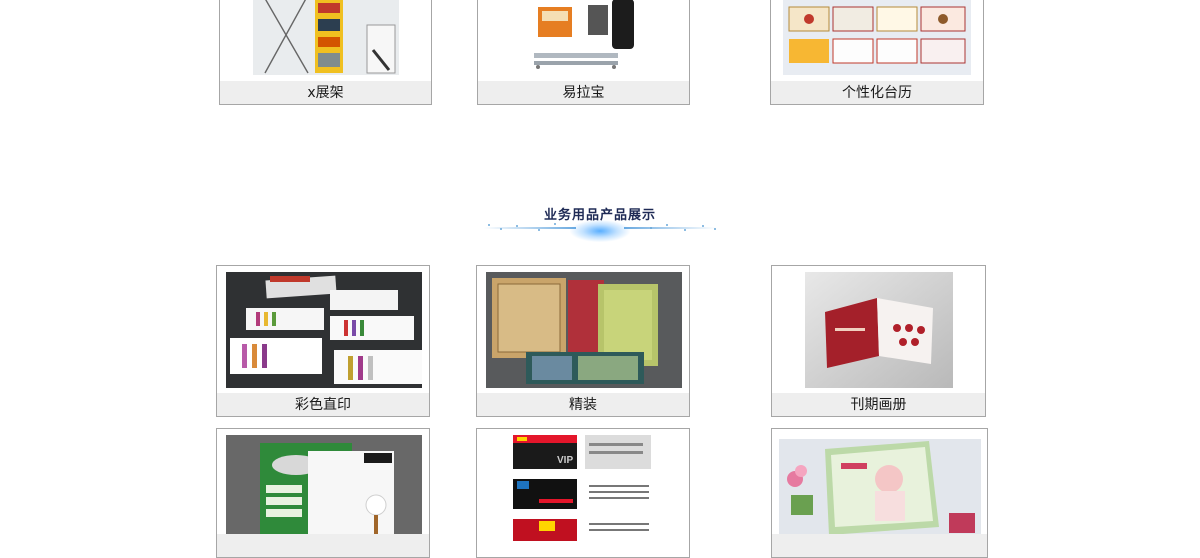  Describe the element at coordinates (325, 92) in the screenshot. I see `card-caption: x展架` at that location.